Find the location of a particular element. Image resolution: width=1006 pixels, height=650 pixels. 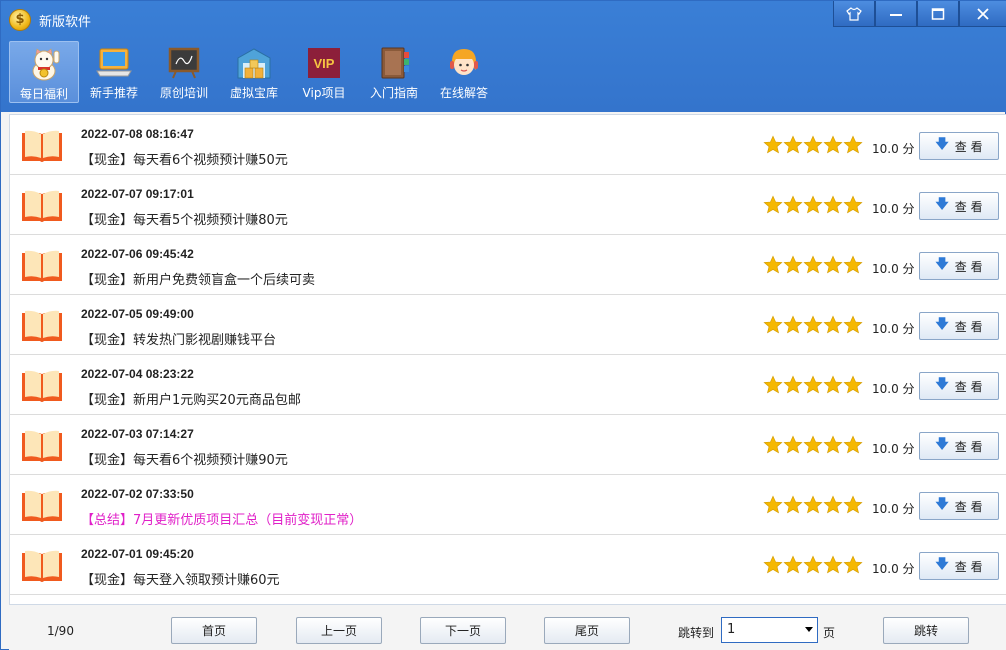

item-title: 【现金】新用户免费领盲盒一个后续可卖 is located at coordinates (198, 278).